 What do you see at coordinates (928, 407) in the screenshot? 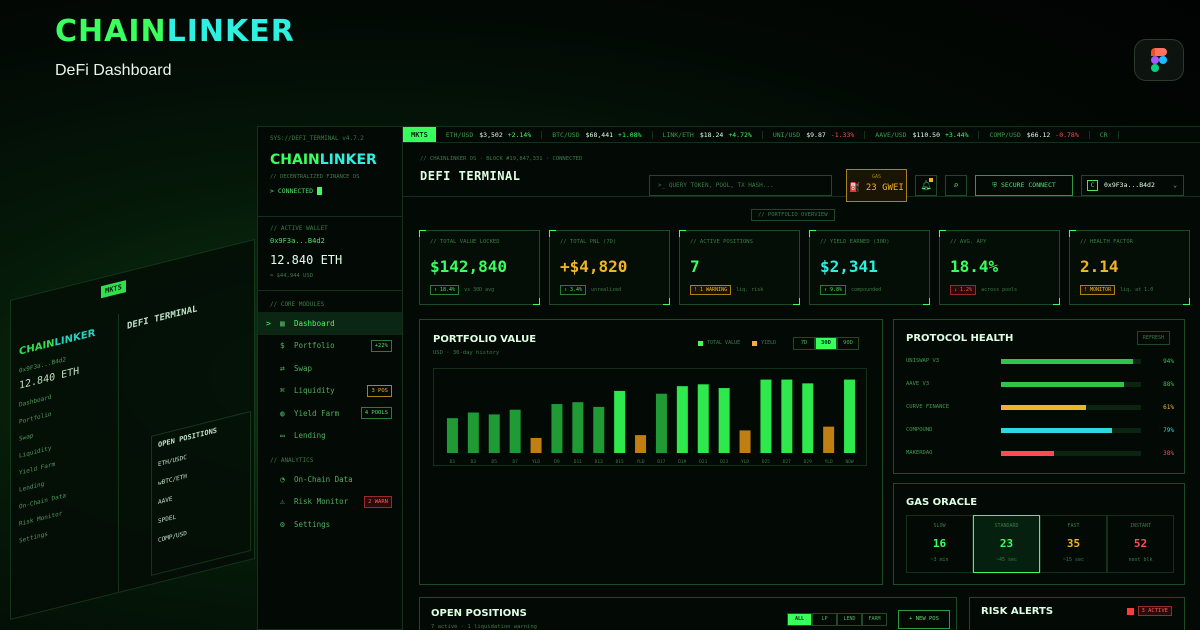
I see `protocol-name: CURVE FINANCE` at bounding box center [928, 407].